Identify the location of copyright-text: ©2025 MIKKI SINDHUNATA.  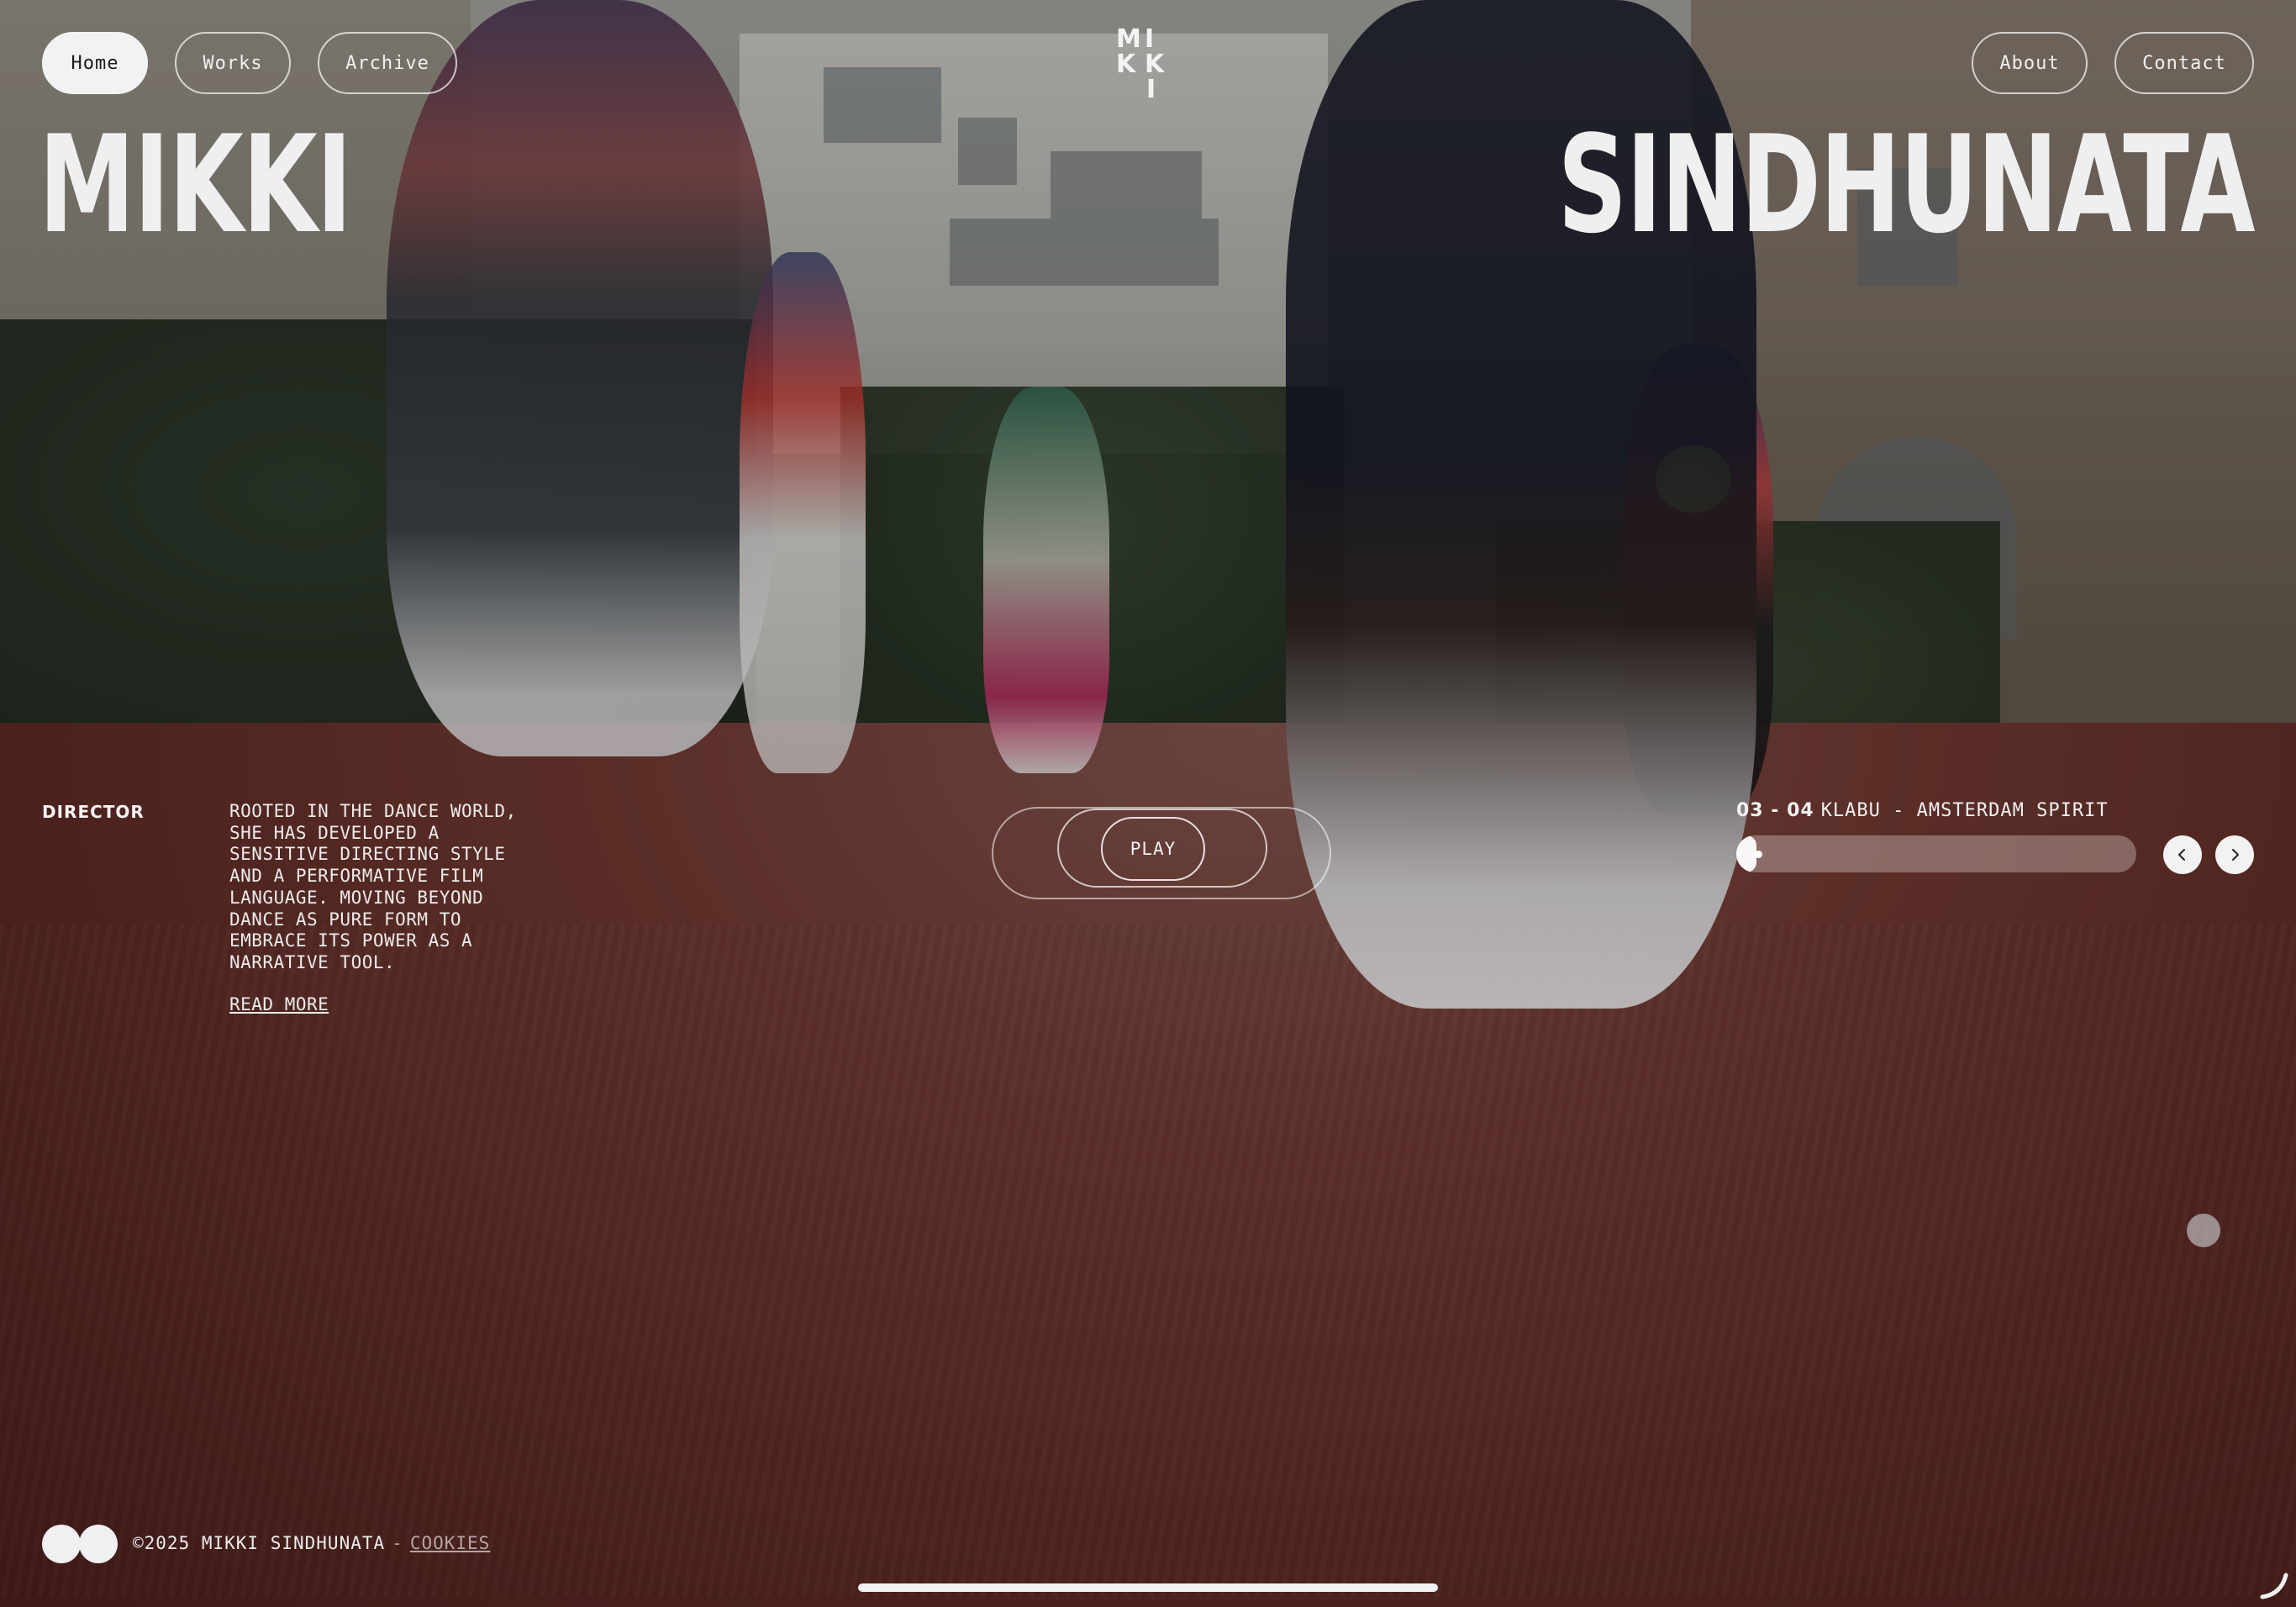
(260, 1543).